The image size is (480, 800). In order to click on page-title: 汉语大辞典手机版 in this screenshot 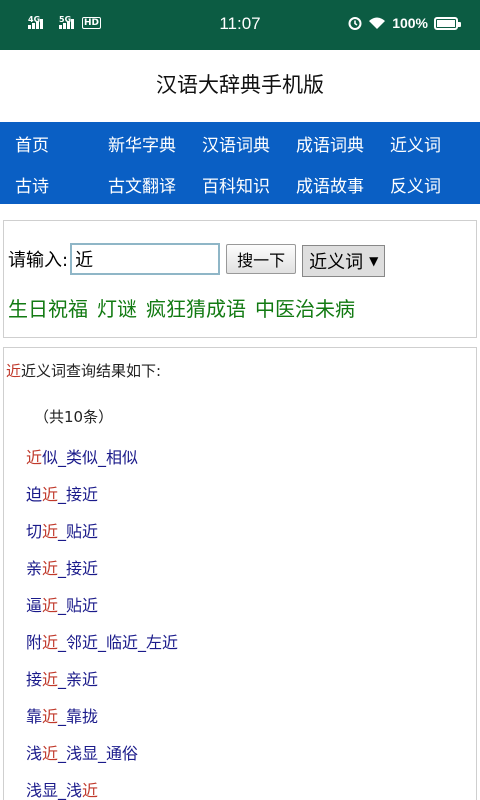, I will do `click(240, 86)`.